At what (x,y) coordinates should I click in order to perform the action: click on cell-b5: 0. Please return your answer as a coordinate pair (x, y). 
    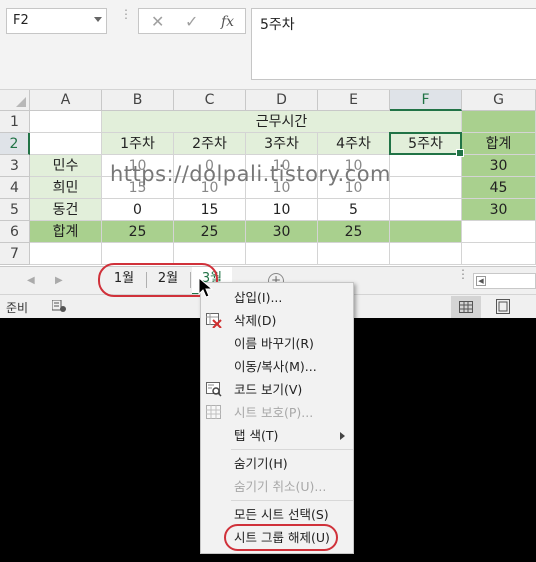
    Looking at the image, I should click on (138, 210).